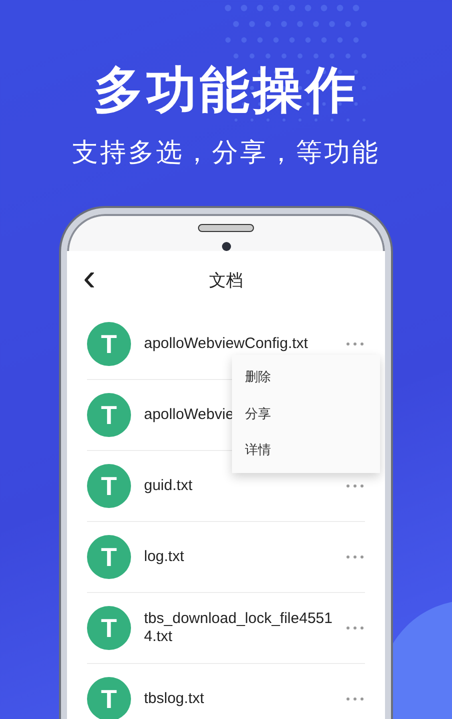  What do you see at coordinates (306, 450) in the screenshot?
I see `menu-item: 详情` at bounding box center [306, 450].